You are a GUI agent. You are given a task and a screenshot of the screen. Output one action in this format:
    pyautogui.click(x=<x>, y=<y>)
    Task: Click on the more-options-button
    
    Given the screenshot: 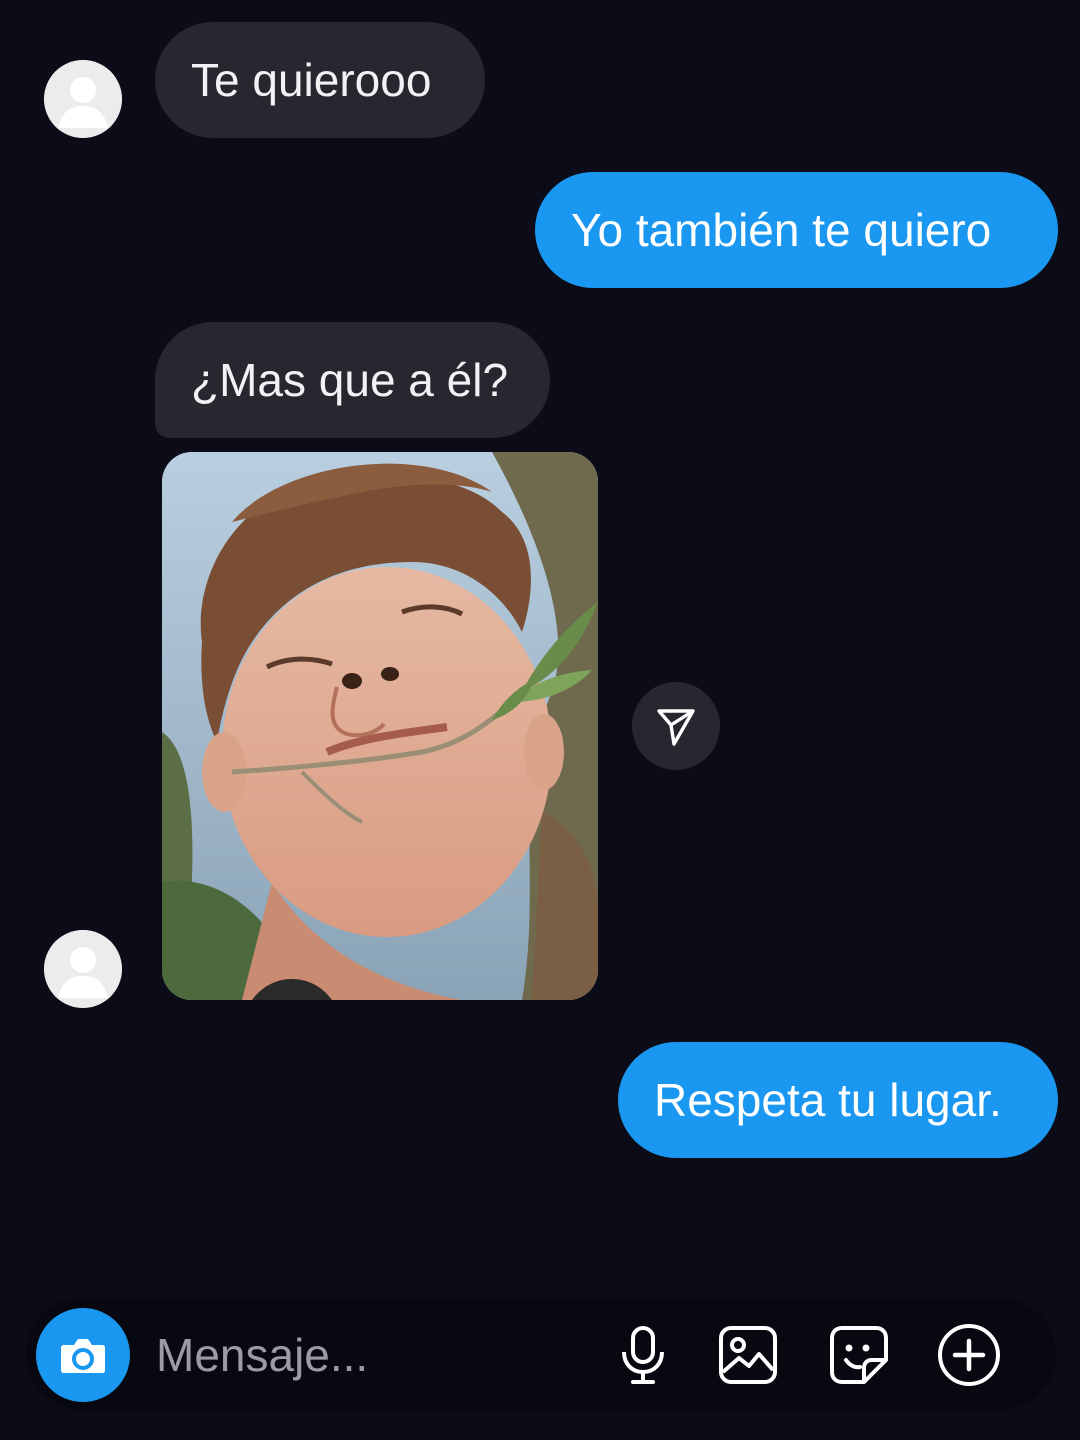 What is the action you would take?
    pyautogui.click(x=969, y=1355)
    